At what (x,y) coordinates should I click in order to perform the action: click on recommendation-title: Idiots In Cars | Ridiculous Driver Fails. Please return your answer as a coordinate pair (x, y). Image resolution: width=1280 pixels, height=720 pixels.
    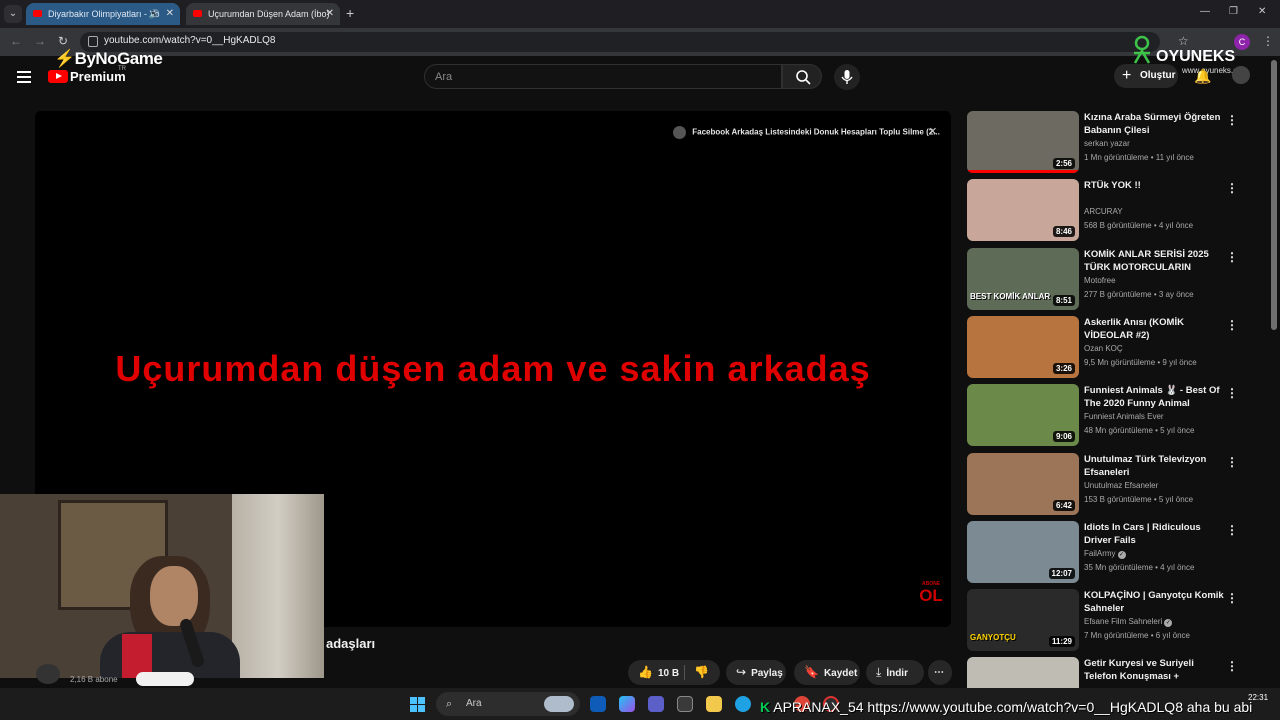
    Looking at the image, I should click on (1154, 534).